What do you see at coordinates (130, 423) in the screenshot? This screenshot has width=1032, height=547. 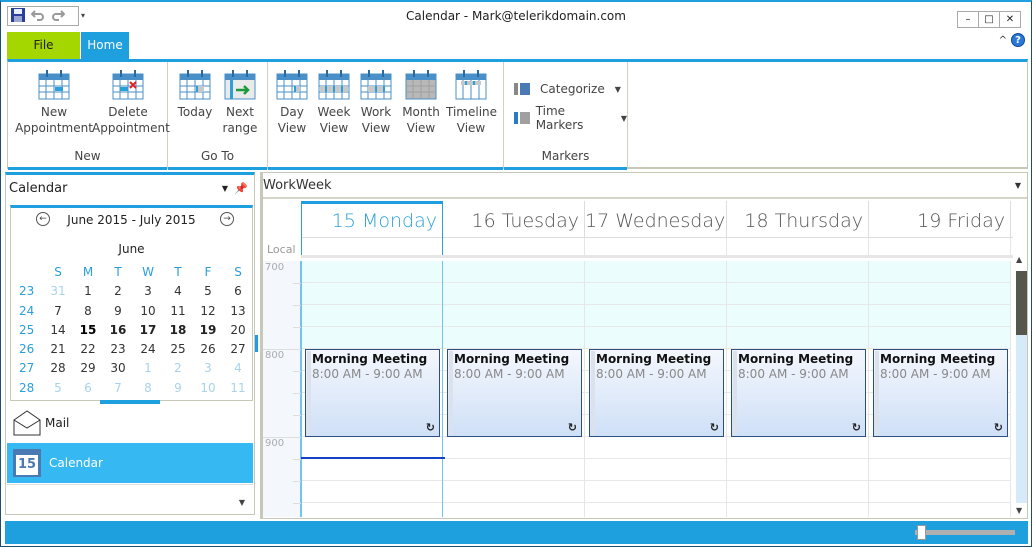 I see `nav-item-mail: Mail` at bounding box center [130, 423].